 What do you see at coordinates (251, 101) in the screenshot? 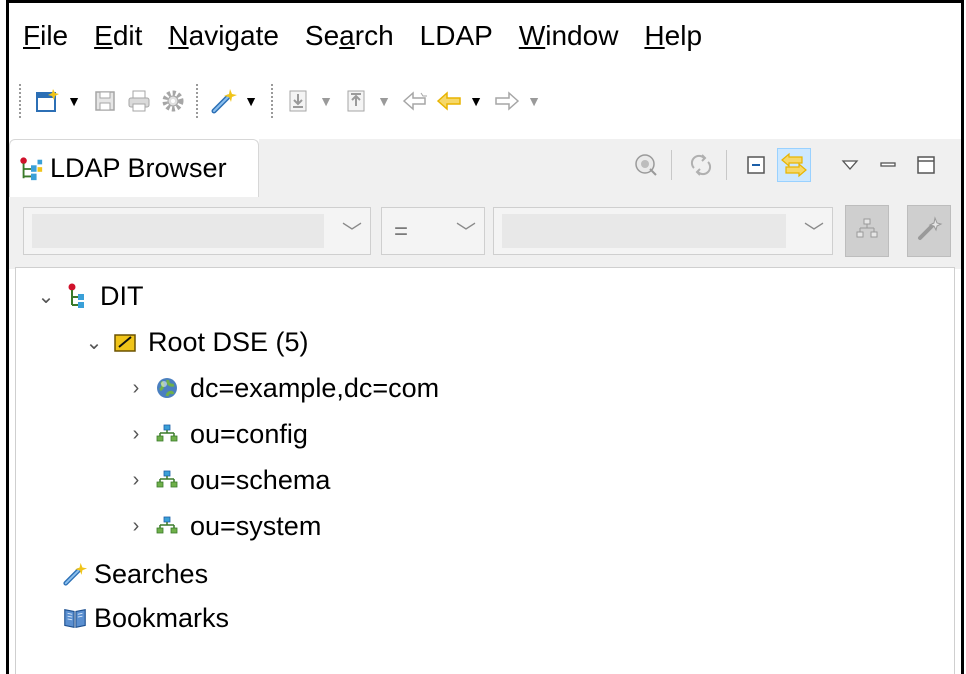
I see `search-dropdown-icon: ▼` at bounding box center [251, 101].